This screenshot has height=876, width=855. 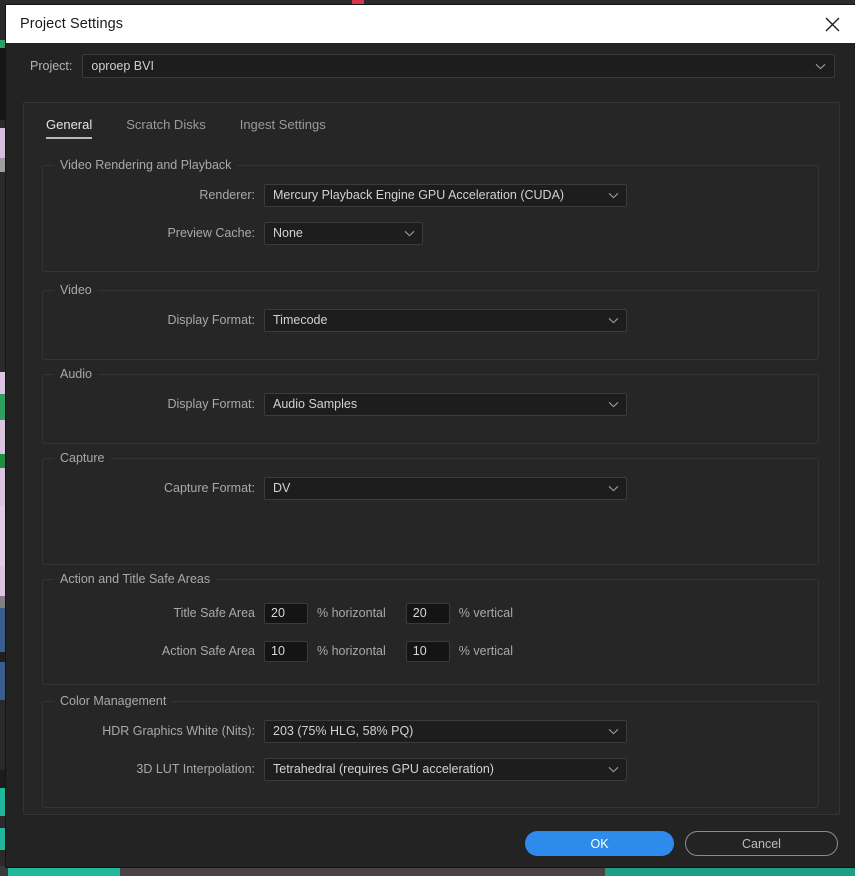 I want to click on hdr-graphics-white-select: 203 (75% HLG, 58% PQ), so click(x=445, y=731).